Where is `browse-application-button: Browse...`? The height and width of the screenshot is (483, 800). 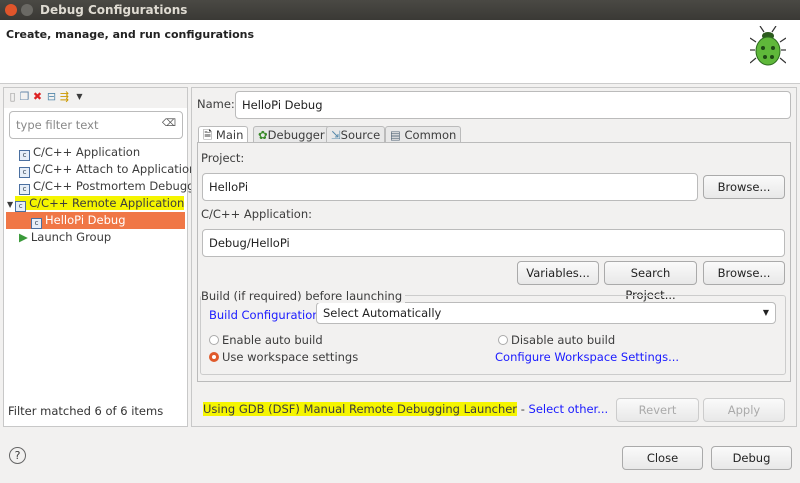
browse-application-button: Browse... is located at coordinates (744, 273).